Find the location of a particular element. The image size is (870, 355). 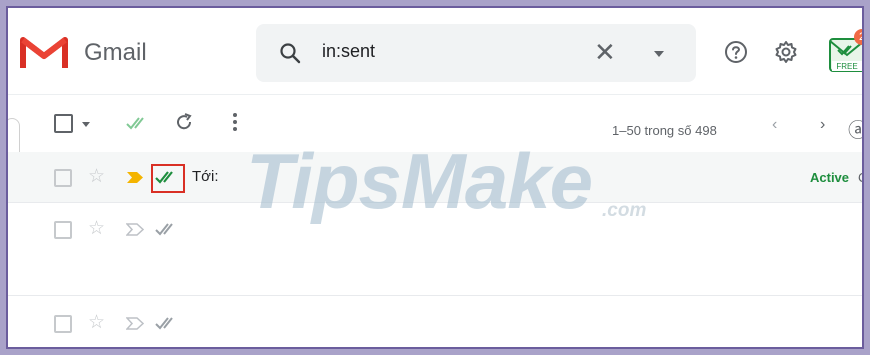

list-item: ☆ is located at coordinates (435, 321).